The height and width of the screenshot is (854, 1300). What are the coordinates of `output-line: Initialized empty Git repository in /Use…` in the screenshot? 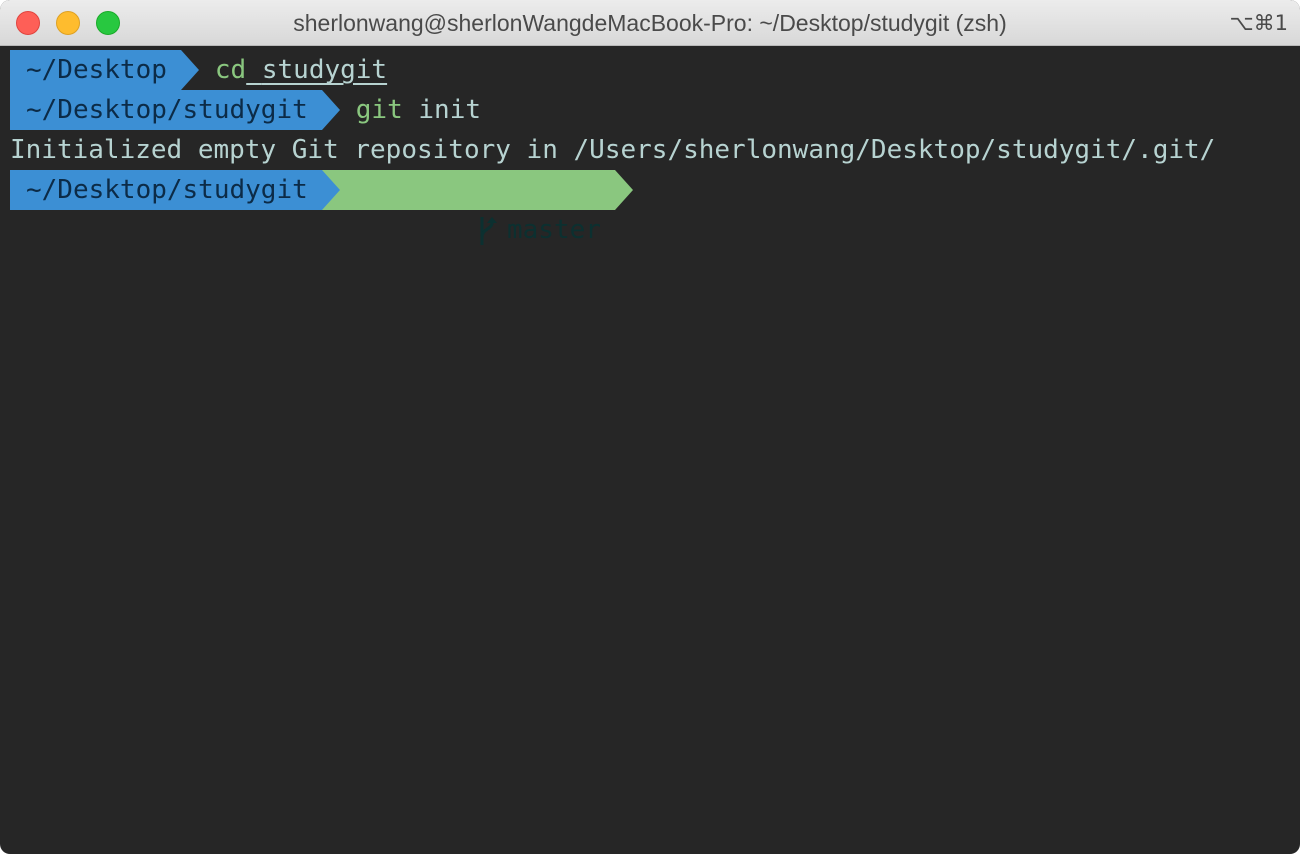 It's located at (655, 150).